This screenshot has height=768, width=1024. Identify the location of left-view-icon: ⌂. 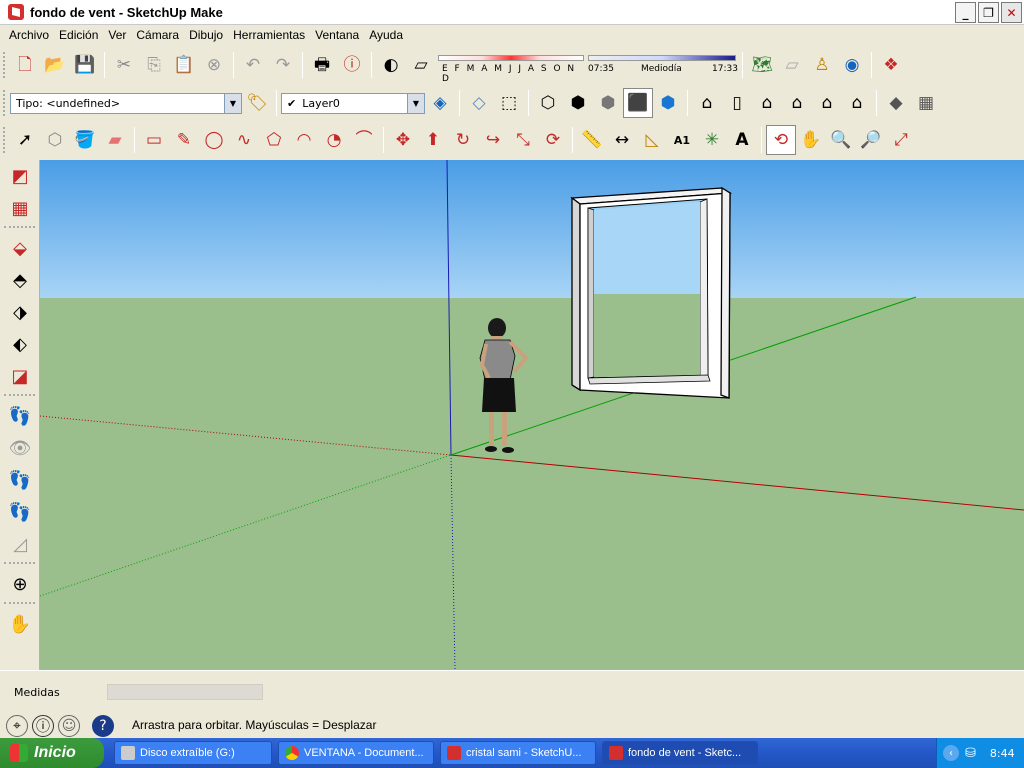
(857, 103).